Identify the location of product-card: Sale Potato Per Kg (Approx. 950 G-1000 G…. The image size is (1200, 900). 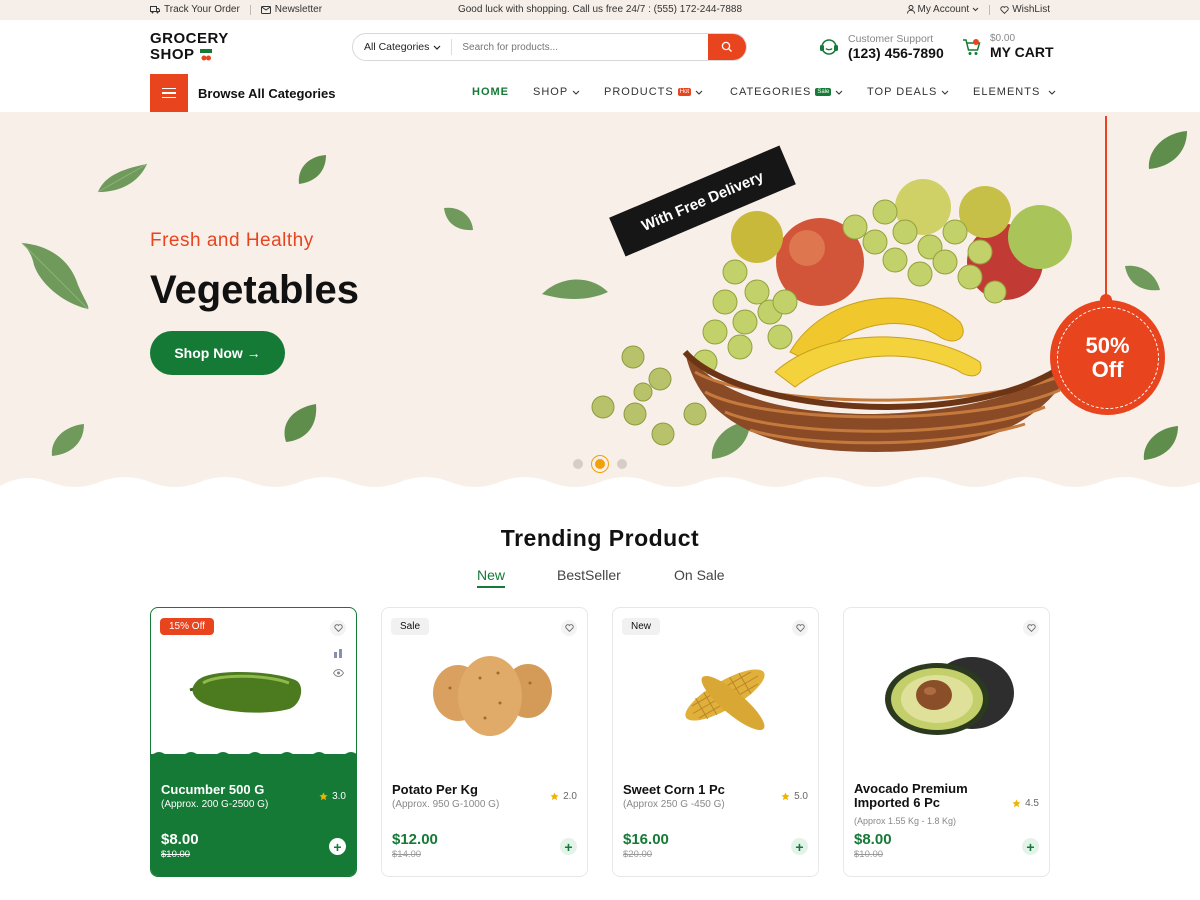
(484, 742).